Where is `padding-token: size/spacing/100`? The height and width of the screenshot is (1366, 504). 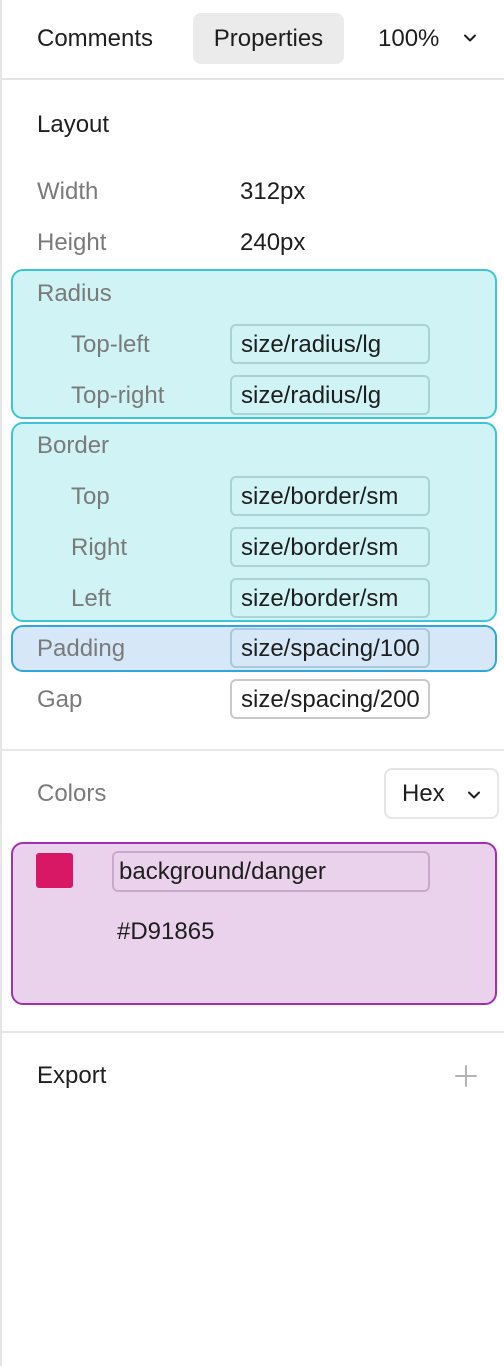
padding-token: size/spacing/100 is located at coordinates (330, 648).